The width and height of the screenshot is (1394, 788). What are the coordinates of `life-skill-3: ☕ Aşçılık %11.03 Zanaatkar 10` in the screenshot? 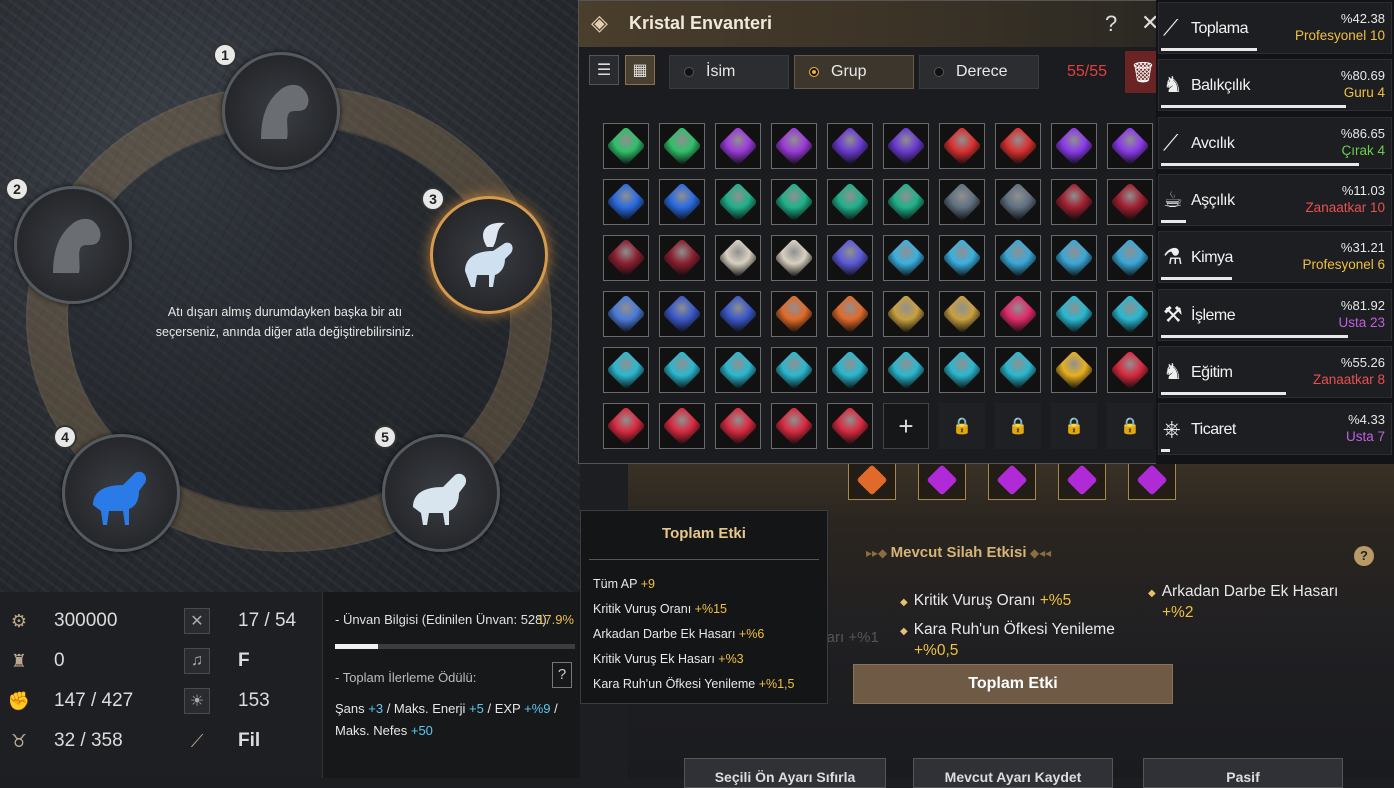 It's located at (1275, 199).